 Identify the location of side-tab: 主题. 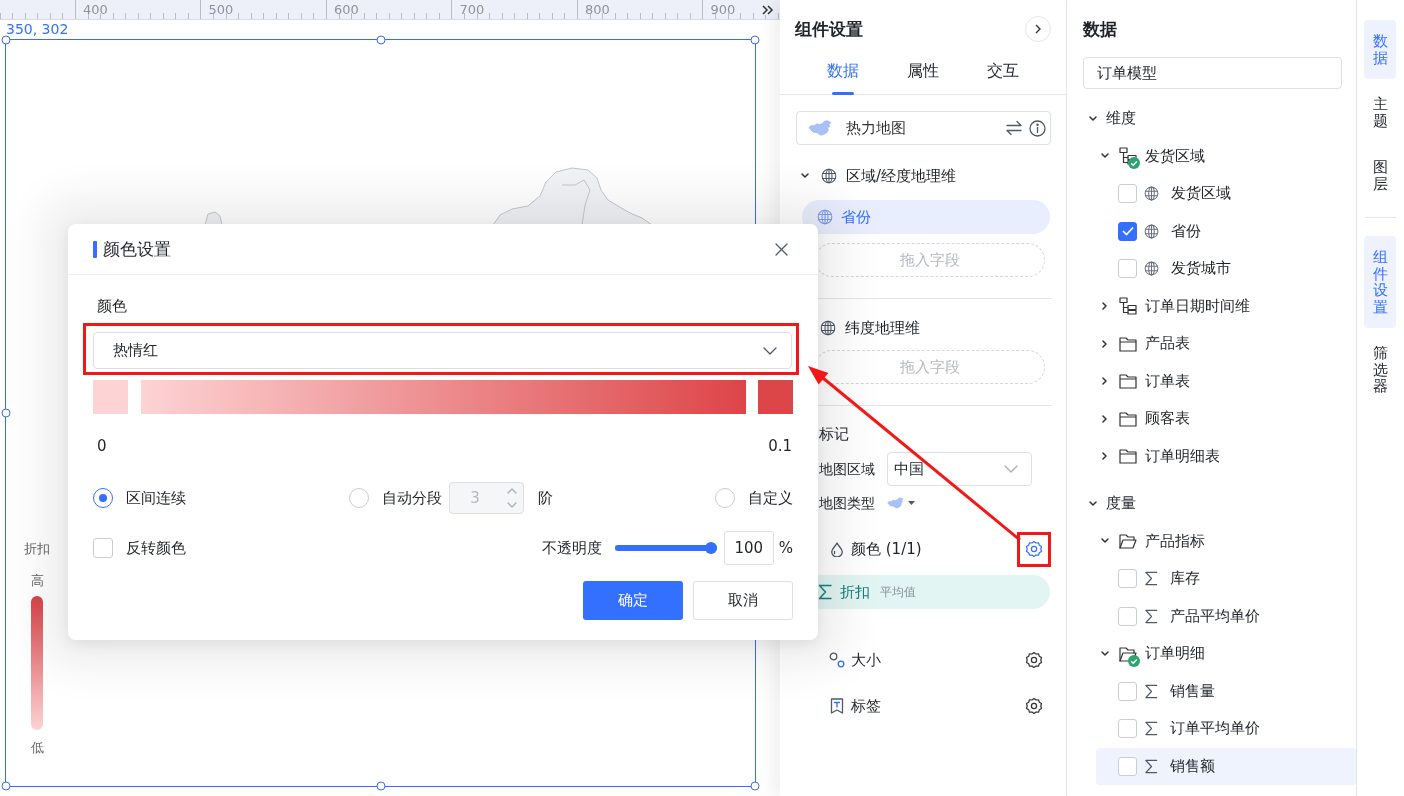
(1380, 112).